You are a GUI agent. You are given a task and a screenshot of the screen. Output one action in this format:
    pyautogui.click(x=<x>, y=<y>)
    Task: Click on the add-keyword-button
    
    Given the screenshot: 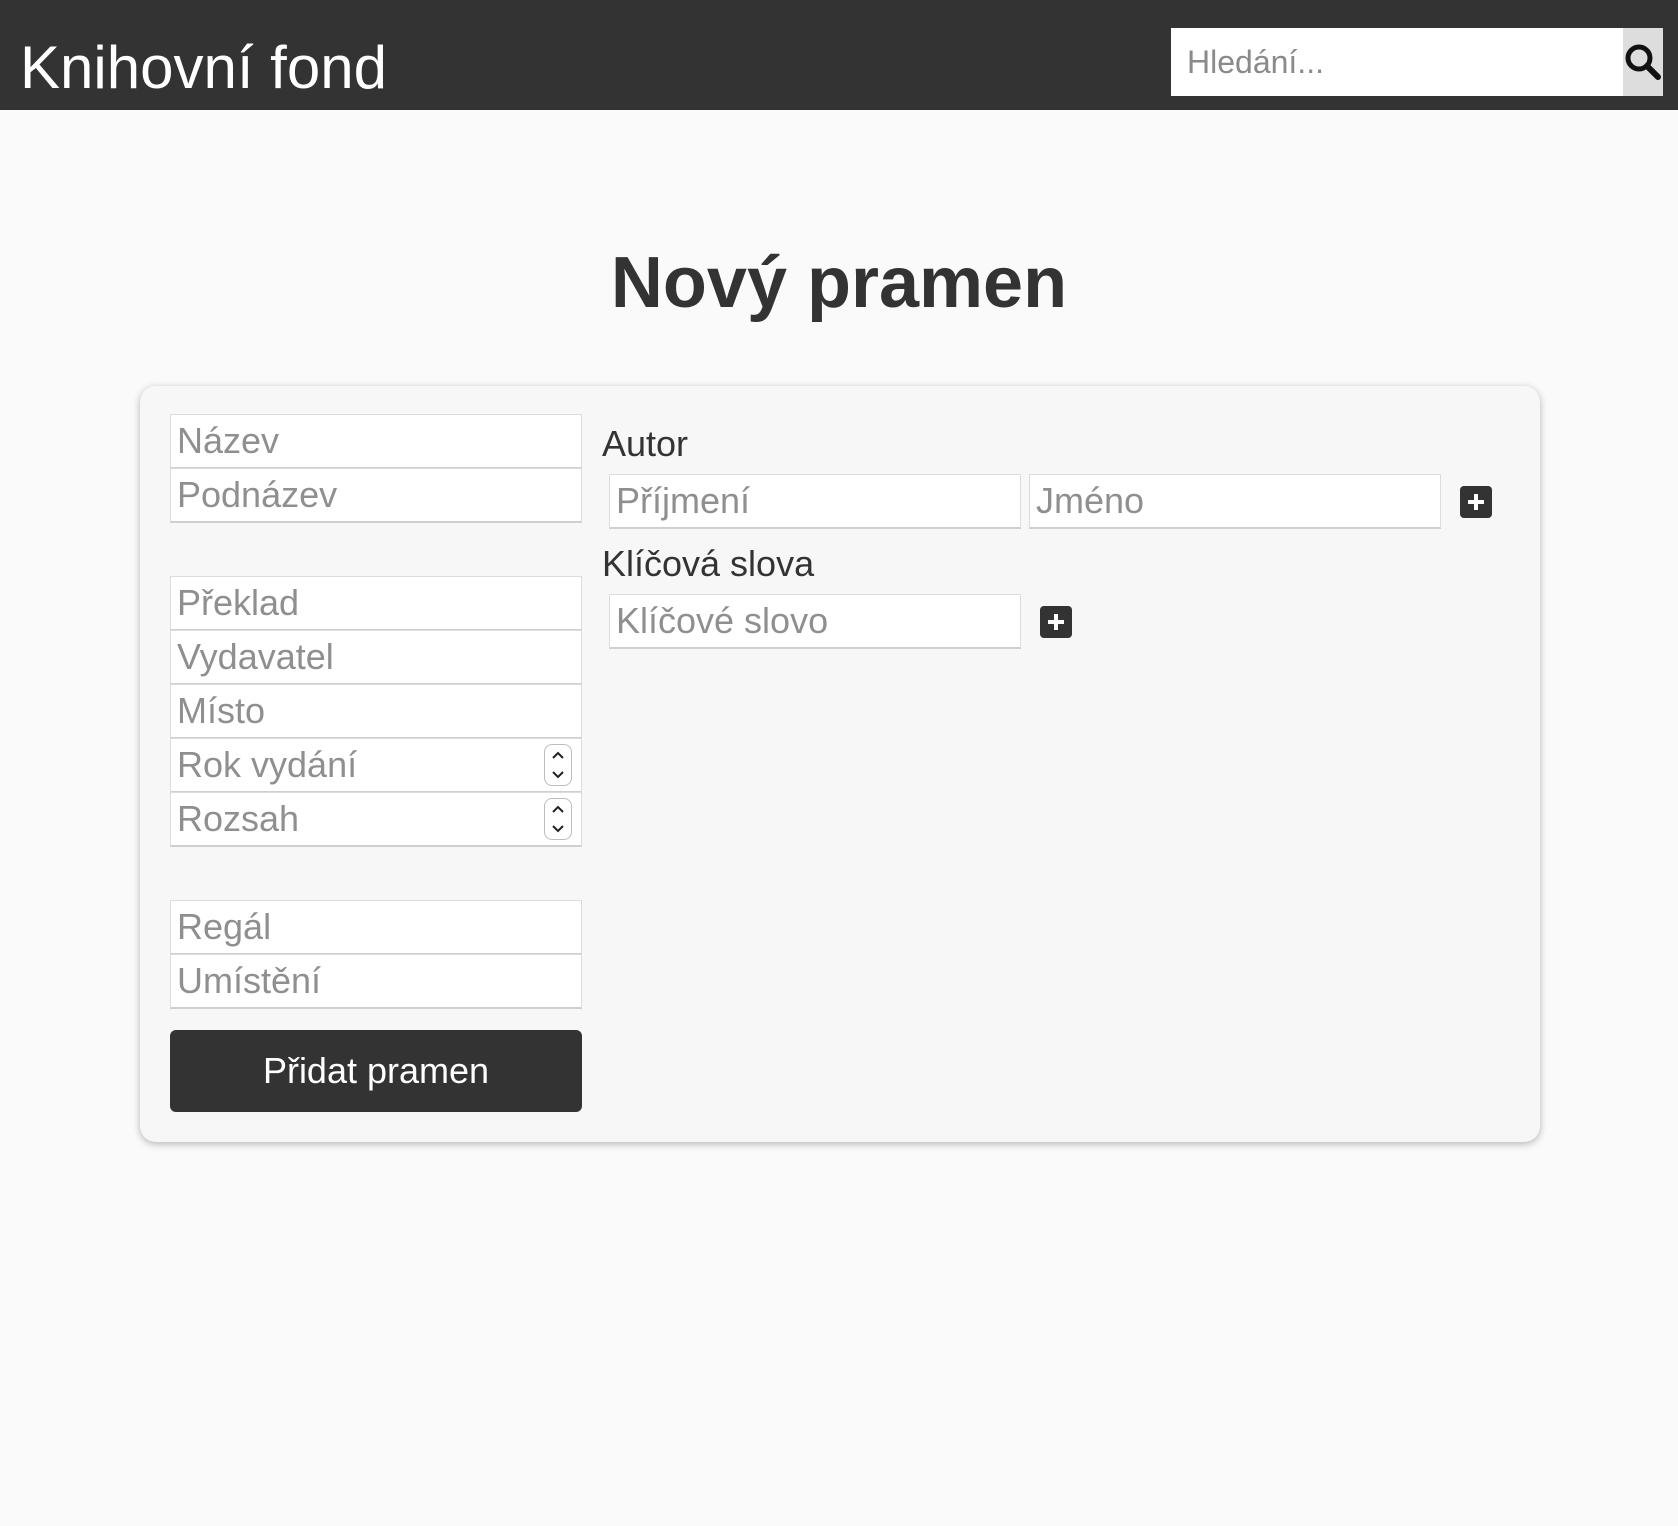 What is the action you would take?
    pyautogui.click(x=1056, y=622)
    